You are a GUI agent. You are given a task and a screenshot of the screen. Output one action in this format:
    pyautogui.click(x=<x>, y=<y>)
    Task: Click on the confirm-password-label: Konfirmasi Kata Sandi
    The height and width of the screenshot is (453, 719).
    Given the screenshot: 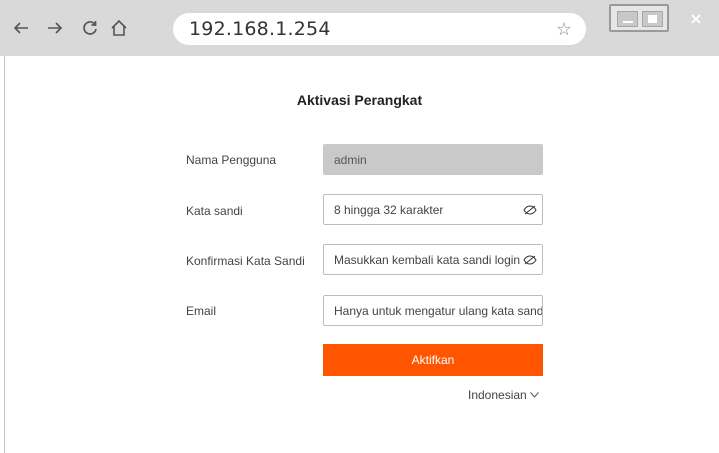 What is the action you would take?
    pyautogui.click(x=245, y=261)
    